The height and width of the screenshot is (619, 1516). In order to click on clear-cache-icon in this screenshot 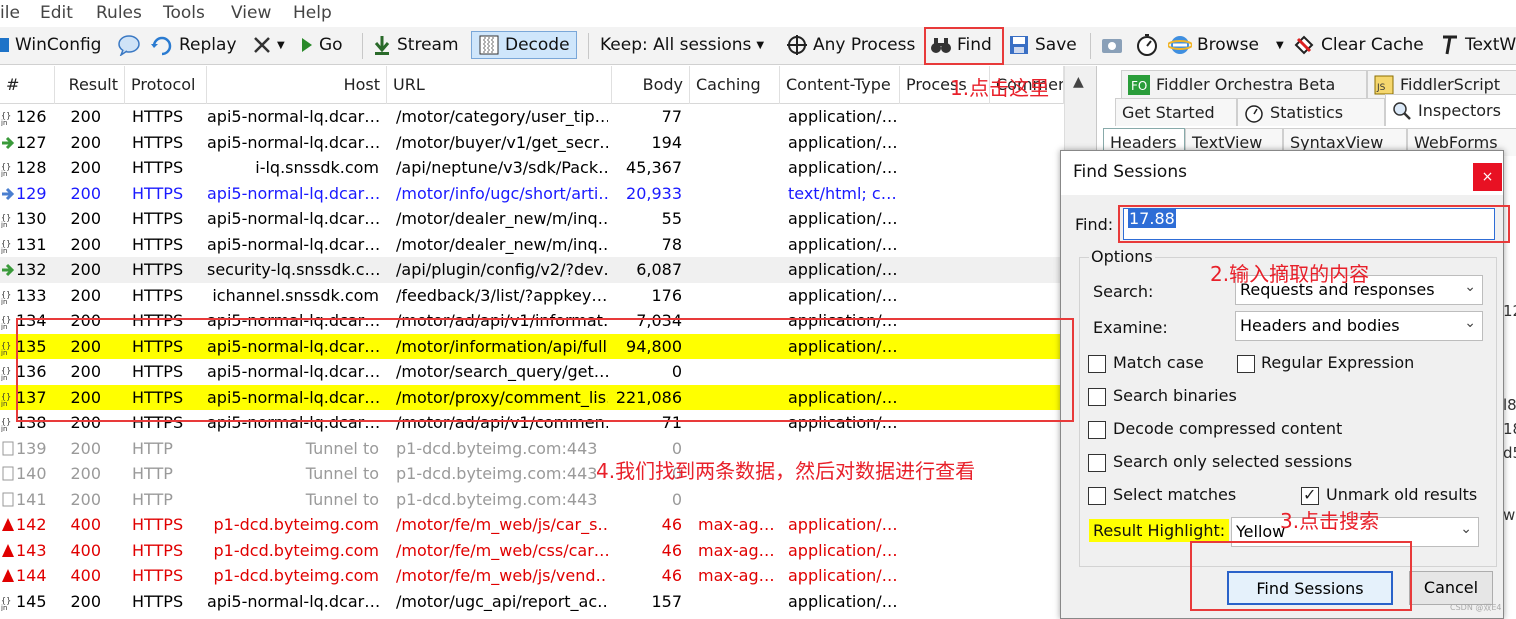, I will do `click(1304, 45)`.